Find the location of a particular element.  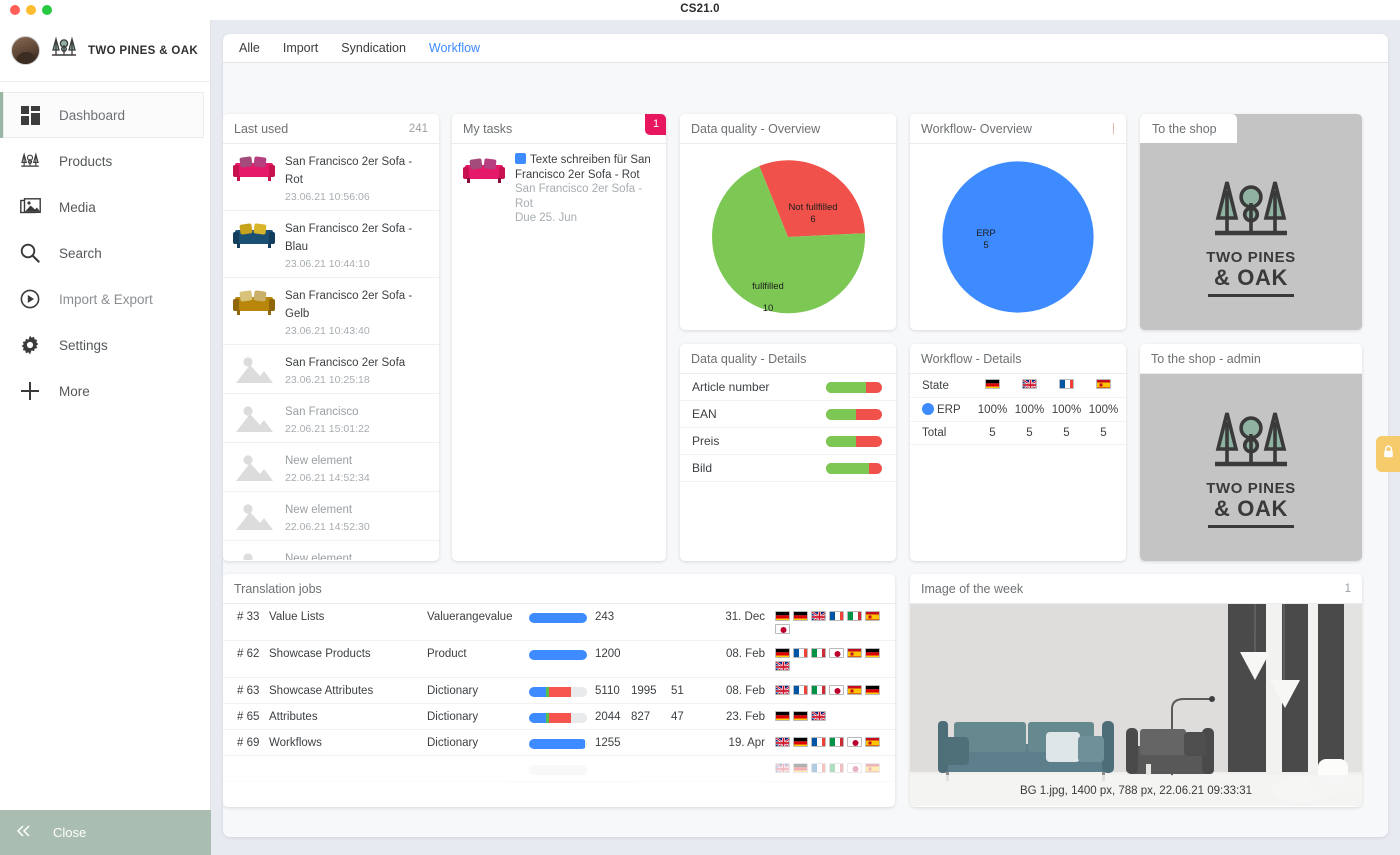

sidebar-item-dashboard: Dashboard is located at coordinates (102, 115).